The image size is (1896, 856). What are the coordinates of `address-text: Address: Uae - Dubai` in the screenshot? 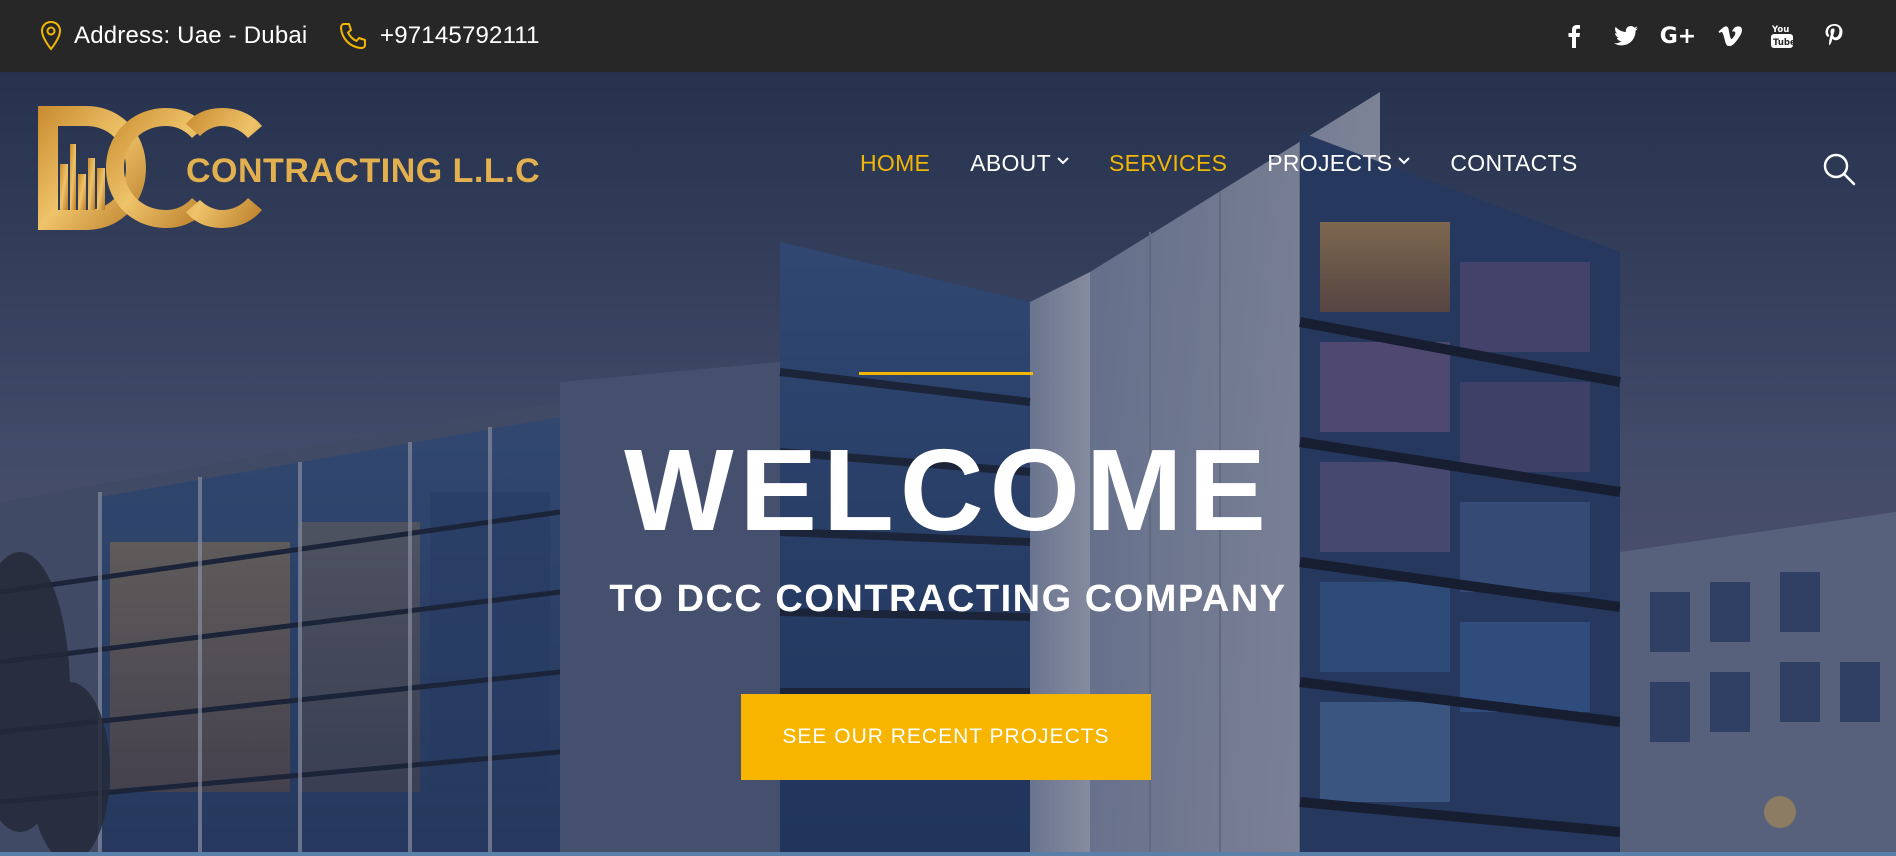 It's located at (191, 35).